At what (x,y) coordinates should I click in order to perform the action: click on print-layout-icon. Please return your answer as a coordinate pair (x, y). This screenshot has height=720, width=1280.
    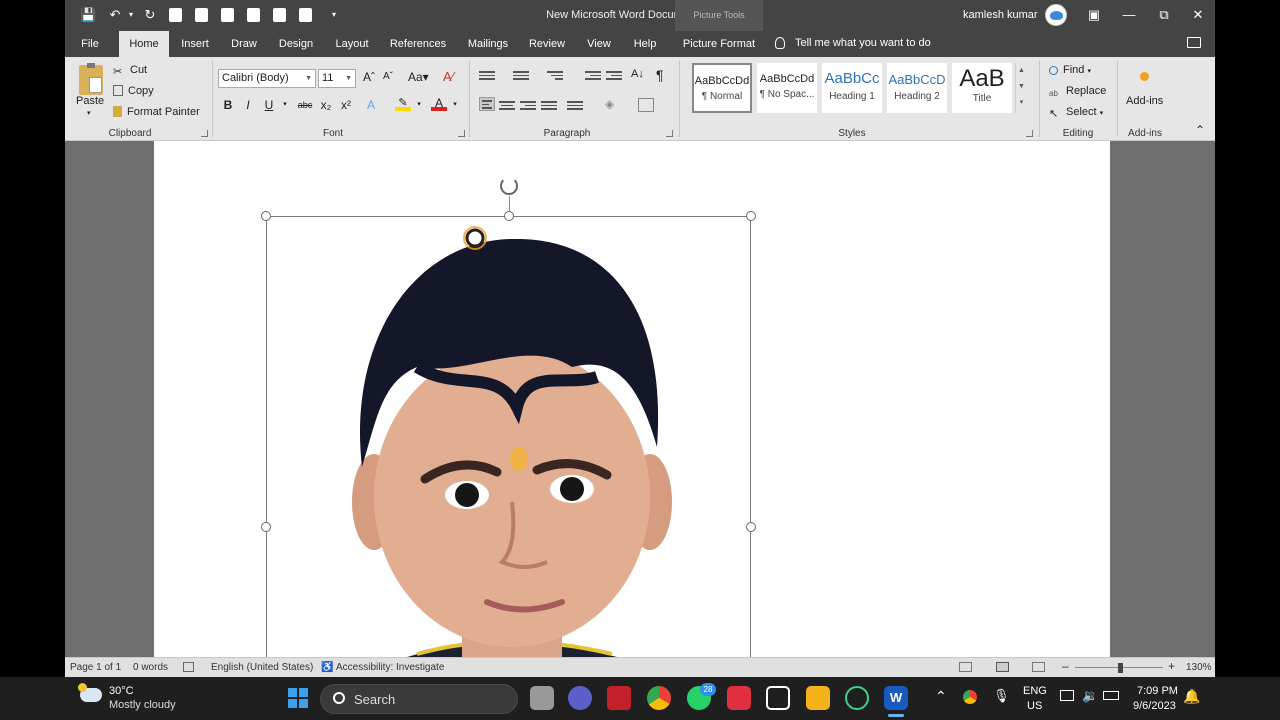
    Looking at the image, I should click on (1002, 667).